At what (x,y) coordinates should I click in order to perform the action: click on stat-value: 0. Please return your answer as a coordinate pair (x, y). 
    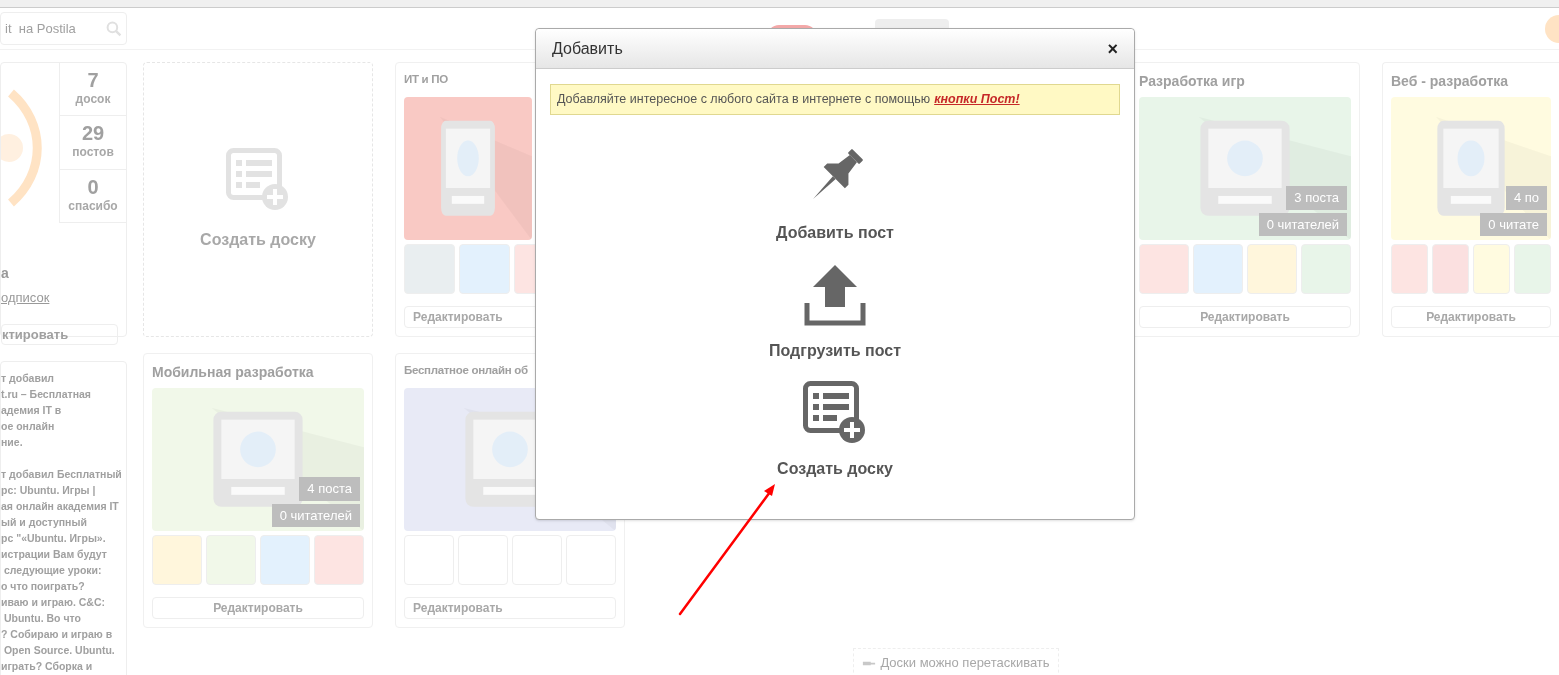
    Looking at the image, I should click on (93, 186).